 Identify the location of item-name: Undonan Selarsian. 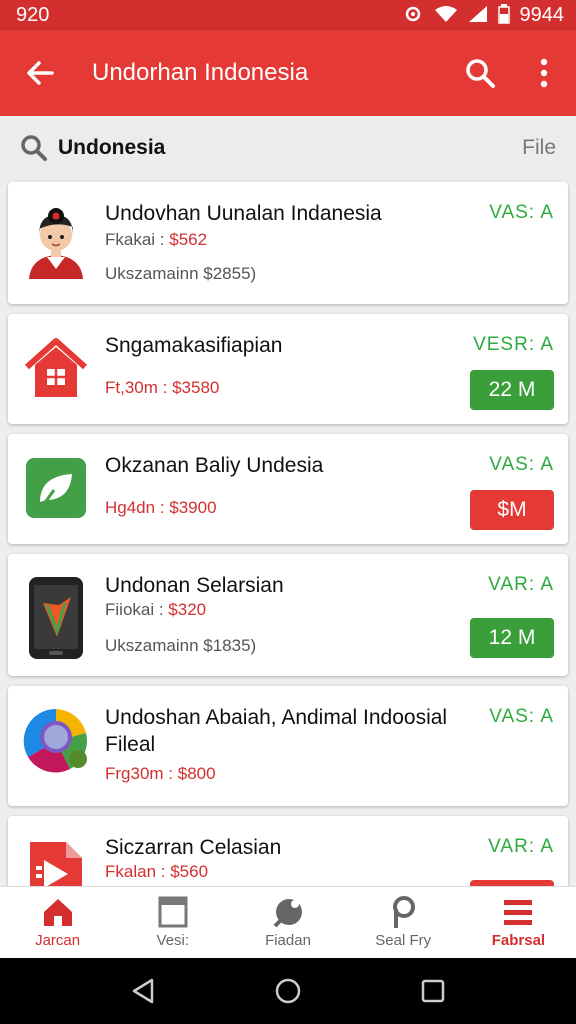
(194, 585).